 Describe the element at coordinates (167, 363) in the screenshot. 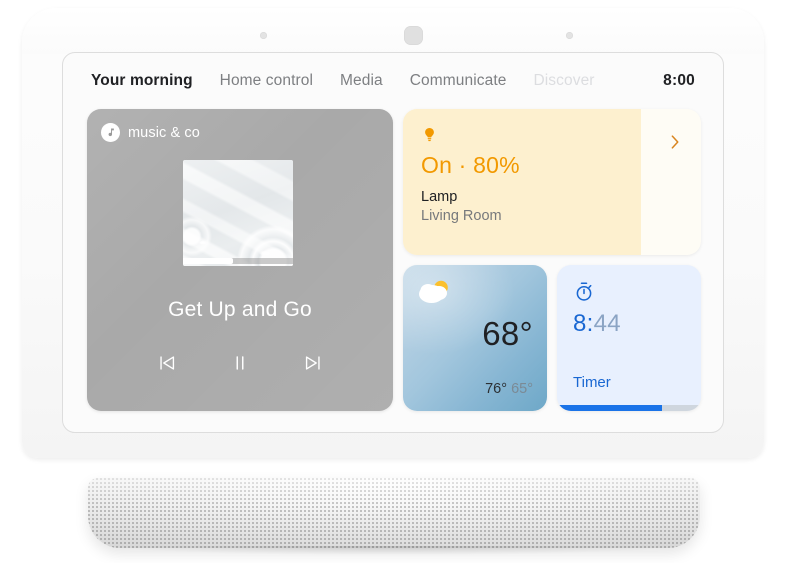

I see `previous-track-button` at that location.